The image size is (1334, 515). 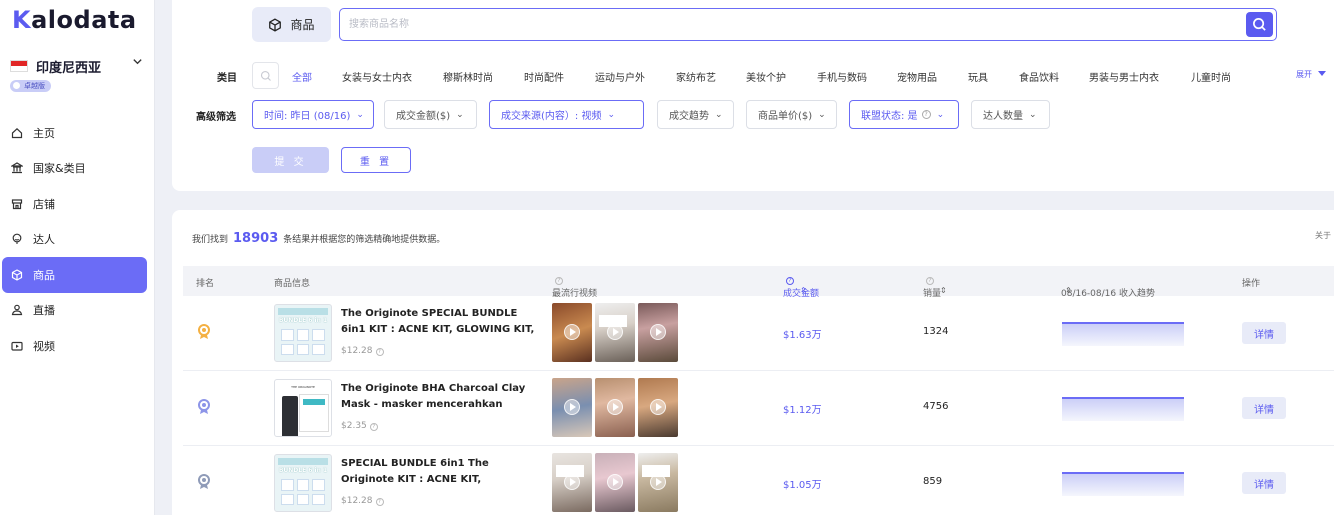 What do you see at coordinates (290, 160) in the screenshot?
I see `submit-button: 提 交` at bounding box center [290, 160].